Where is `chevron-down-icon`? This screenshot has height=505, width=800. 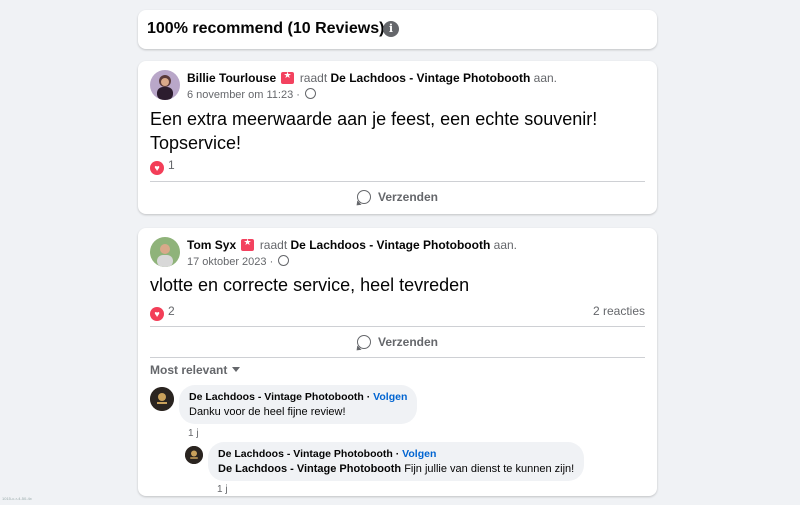 chevron-down-icon is located at coordinates (236, 369).